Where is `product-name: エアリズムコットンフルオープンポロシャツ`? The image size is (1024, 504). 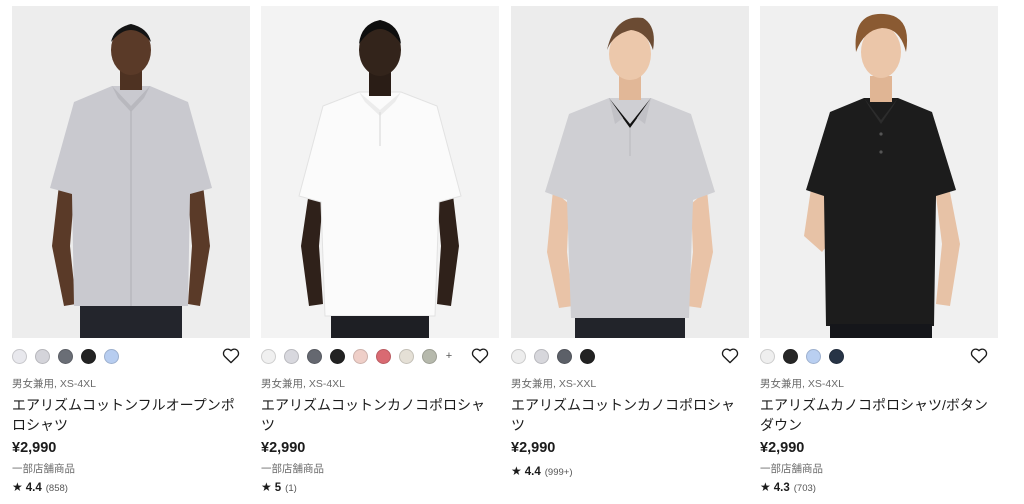
product-name: エアリズムコットンフルオープンポロシャツ is located at coordinates (130, 415).